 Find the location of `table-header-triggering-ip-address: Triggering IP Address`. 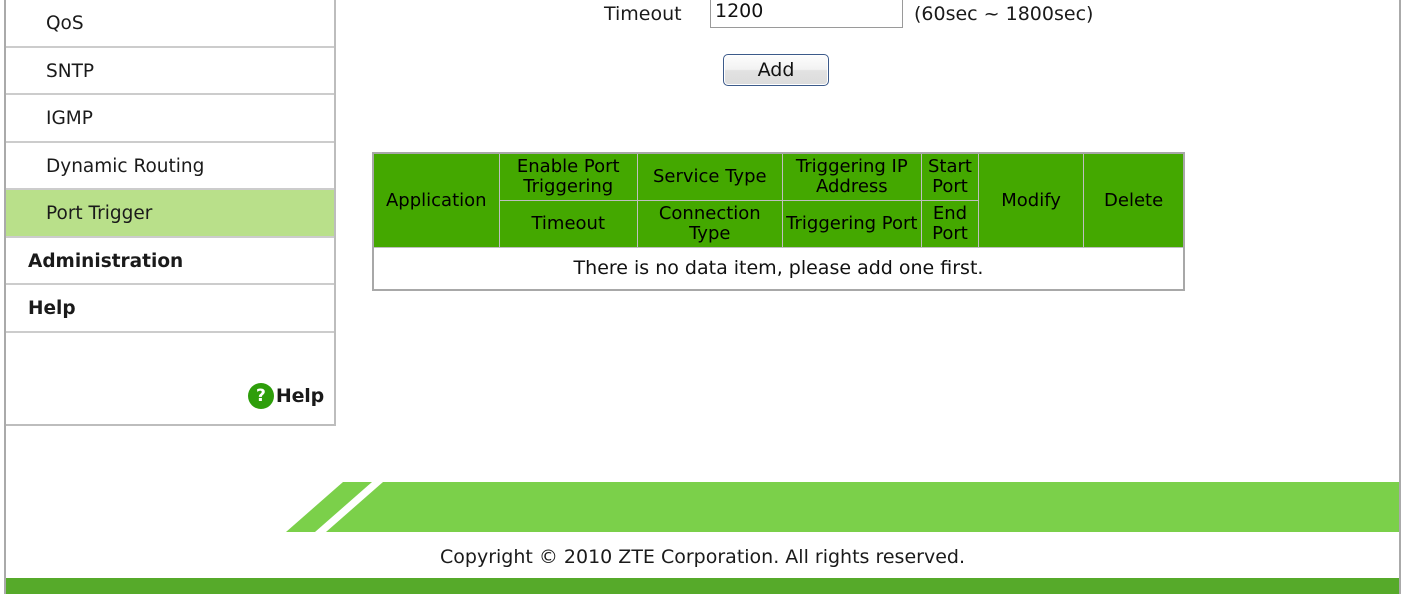

table-header-triggering-ip-address: Triggering IP Address is located at coordinates (852, 176).